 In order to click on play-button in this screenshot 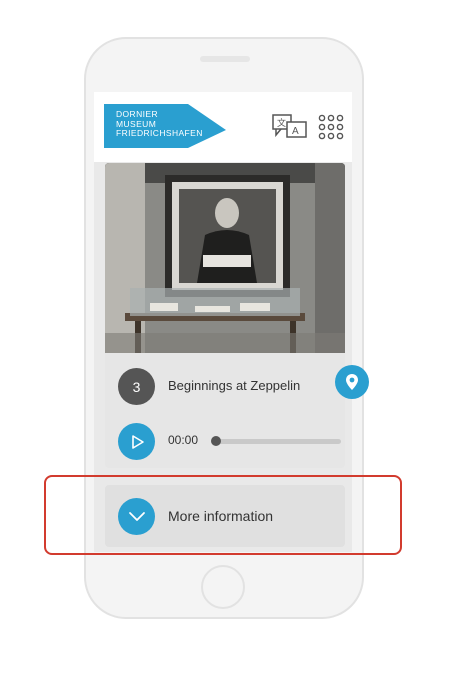, I will do `click(136, 441)`.